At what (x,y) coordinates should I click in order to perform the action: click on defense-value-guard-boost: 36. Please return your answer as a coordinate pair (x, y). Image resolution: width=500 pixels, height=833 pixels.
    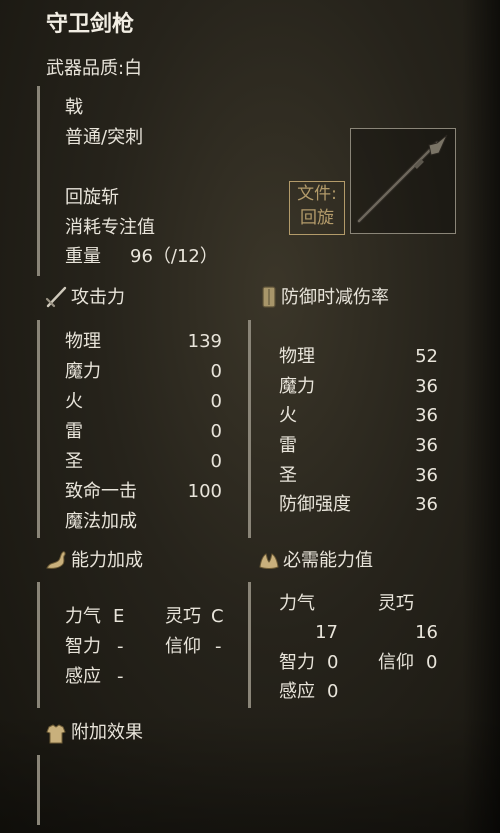
    Looking at the image, I should click on (426, 504).